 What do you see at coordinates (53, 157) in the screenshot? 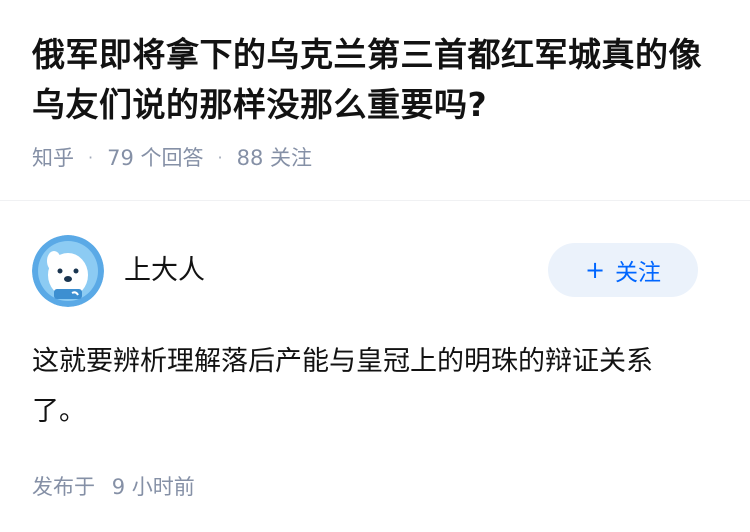
I see `source-label: 知乎` at bounding box center [53, 157].